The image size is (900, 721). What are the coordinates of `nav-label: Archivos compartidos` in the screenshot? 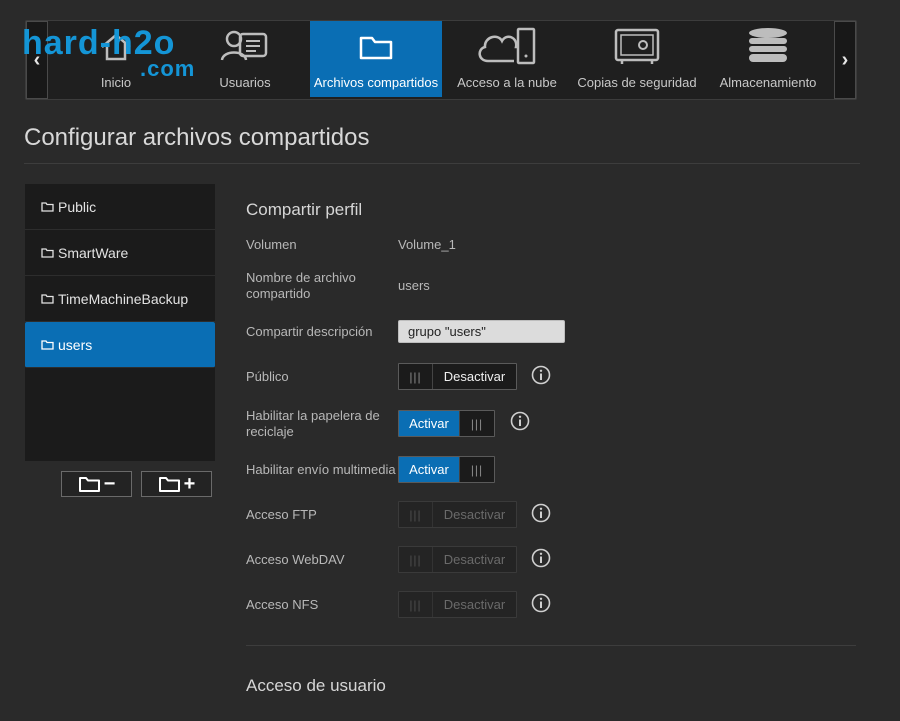 It's located at (376, 82).